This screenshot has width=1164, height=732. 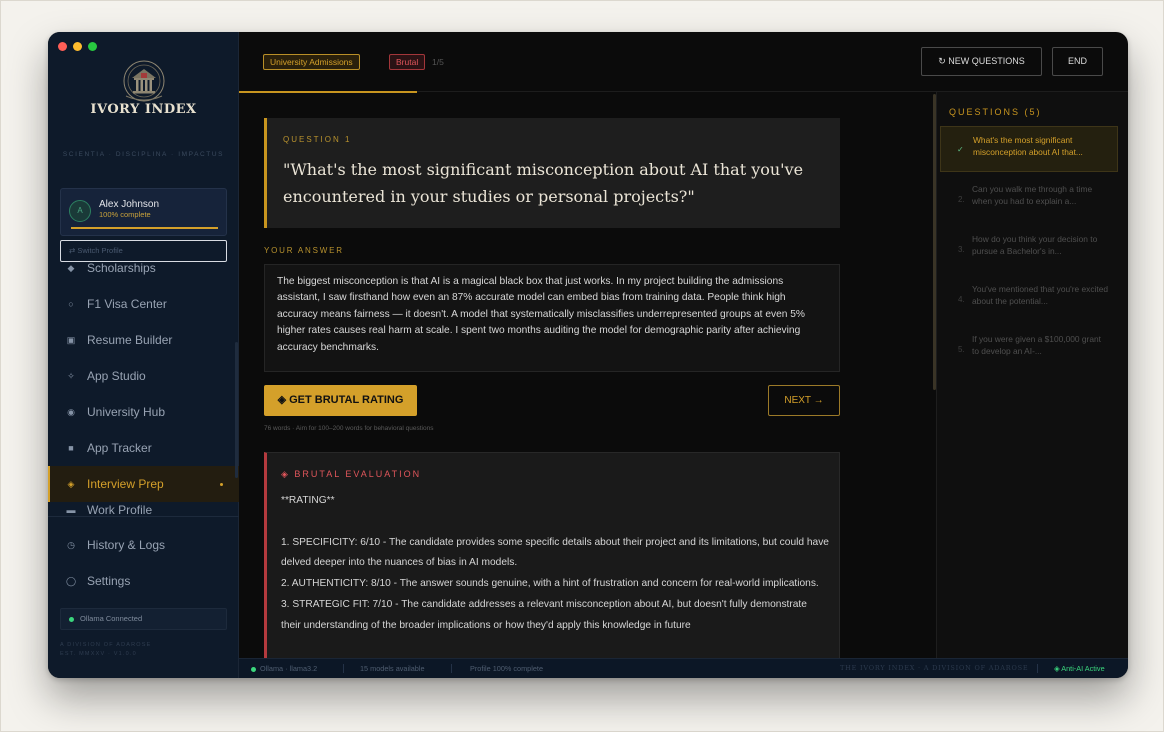 What do you see at coordinates (804, 400) in the screenshot?
I see `next-button: NEXT →` at bounding box center [804, 400].